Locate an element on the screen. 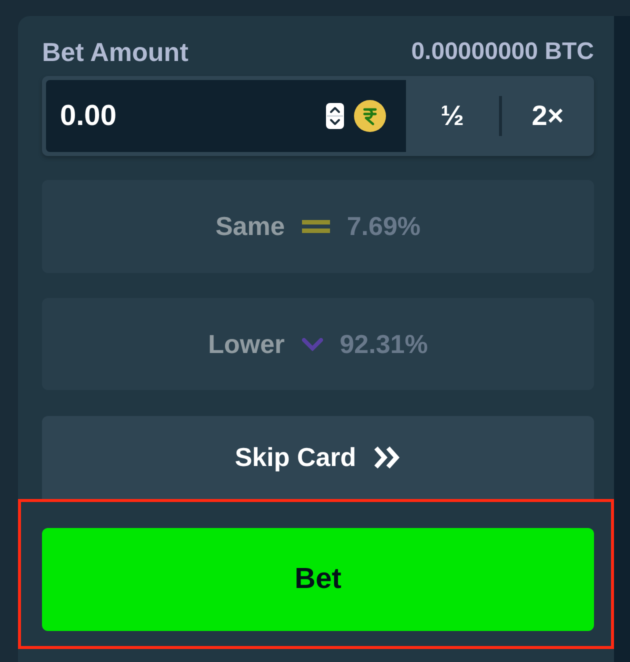  double-chevron-icon is located at coordinates (387, 457).